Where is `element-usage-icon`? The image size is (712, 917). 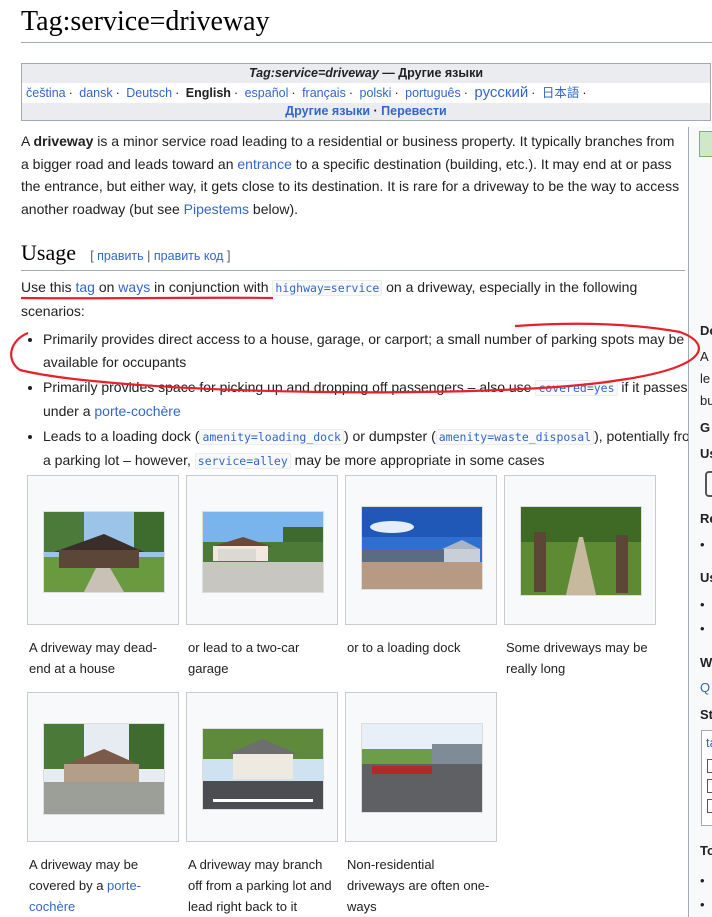 element-usage-icon is located at coordinates (708, 484).